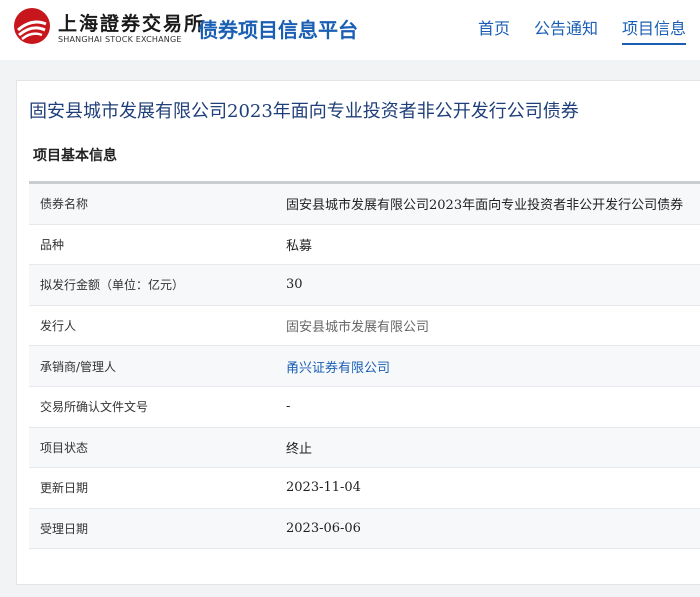 This screenshot has width=700, height=597. I want to click on accept-date-value: 2023-06-06, so click(323, 529).